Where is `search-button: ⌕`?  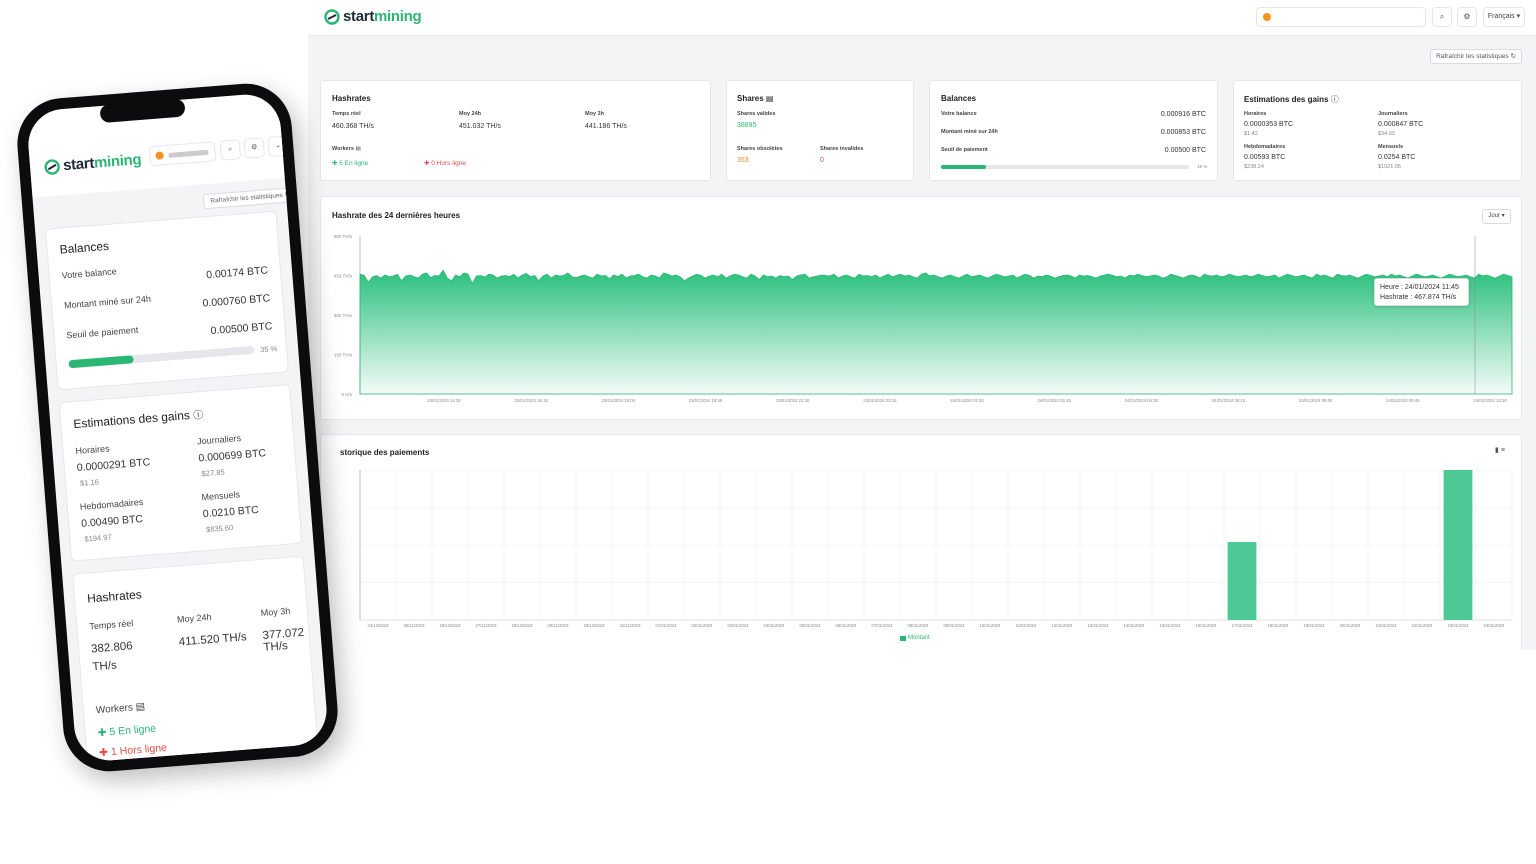
search-button: ⌕ is located at coordinates (1442, 17).